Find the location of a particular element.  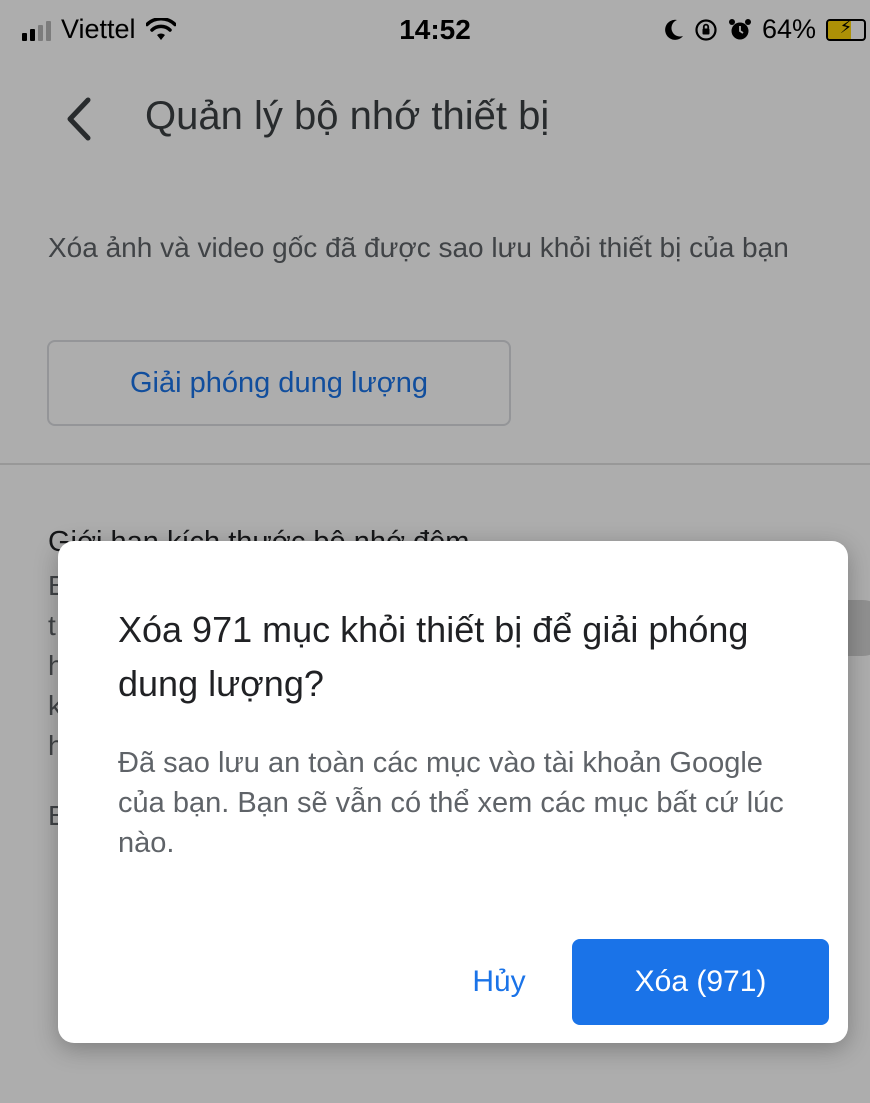

delete-button: Xóa (971) is located at coordinates (700, 982).